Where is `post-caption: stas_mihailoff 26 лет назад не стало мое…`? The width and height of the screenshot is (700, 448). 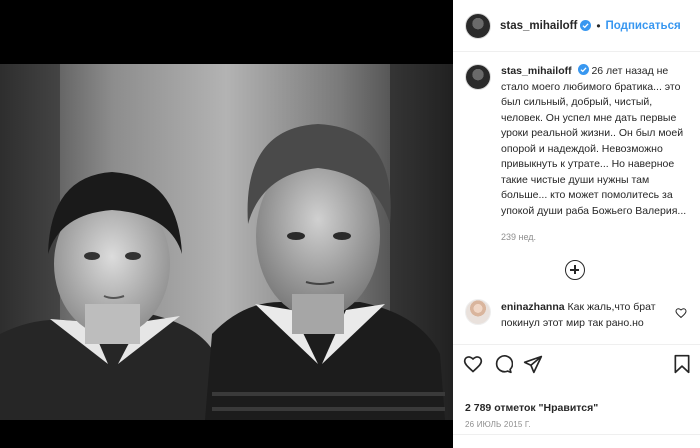
post-caption: stas_mihailoff 26 лет назад не стало мое… is located at coordinates (579, 141).